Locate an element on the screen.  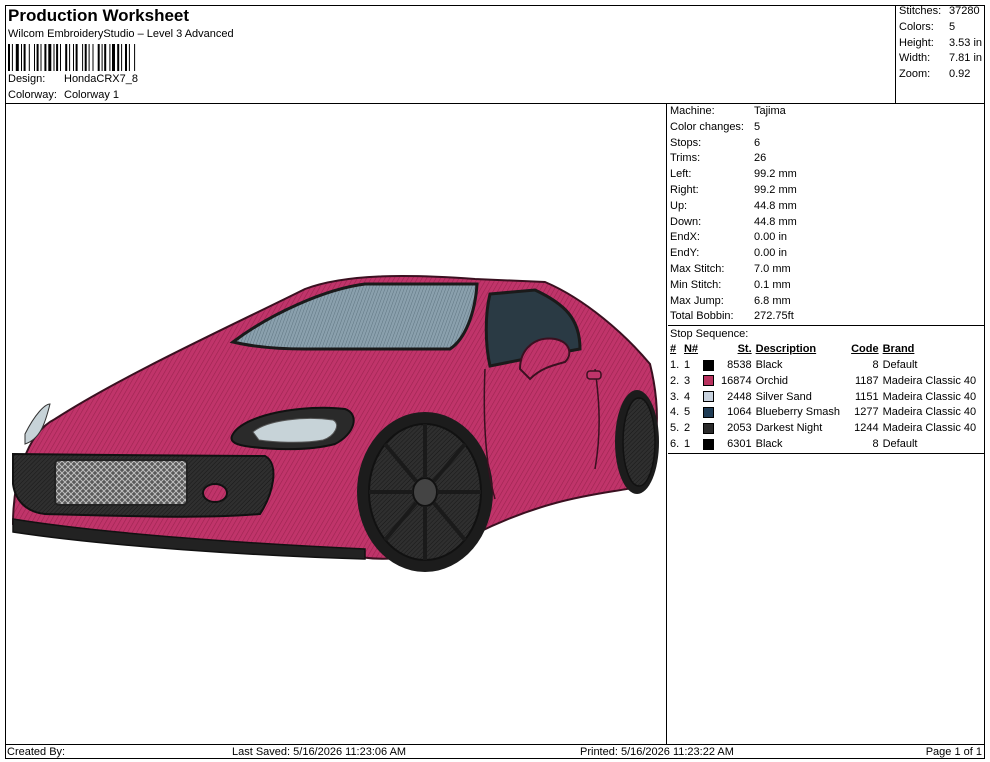
machine-info-label: Max Jump: is located at coordinates (697, 300).